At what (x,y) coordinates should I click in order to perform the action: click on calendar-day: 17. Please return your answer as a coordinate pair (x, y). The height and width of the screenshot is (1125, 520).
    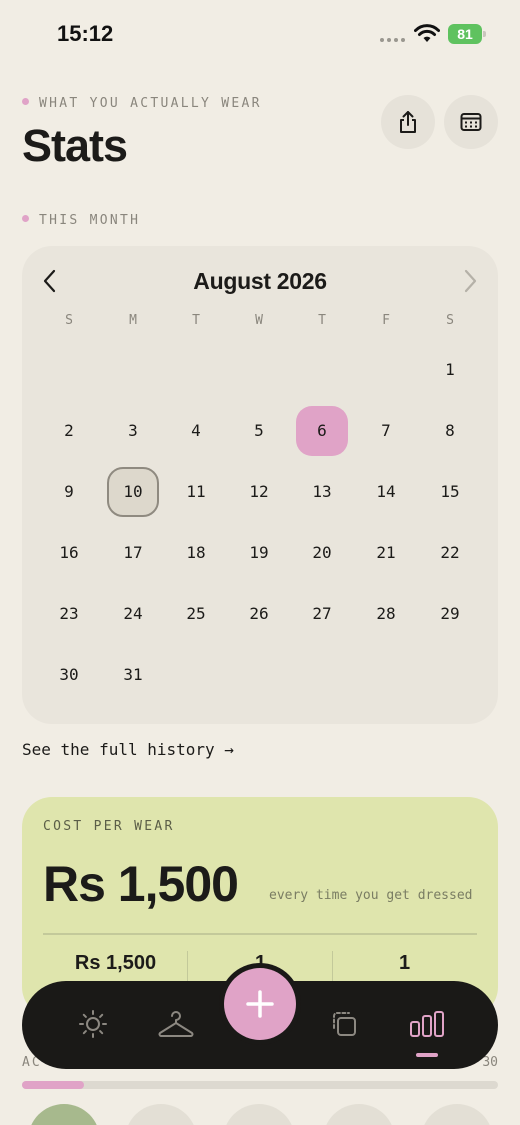
    Looking at the image, I should click on (133, 553).